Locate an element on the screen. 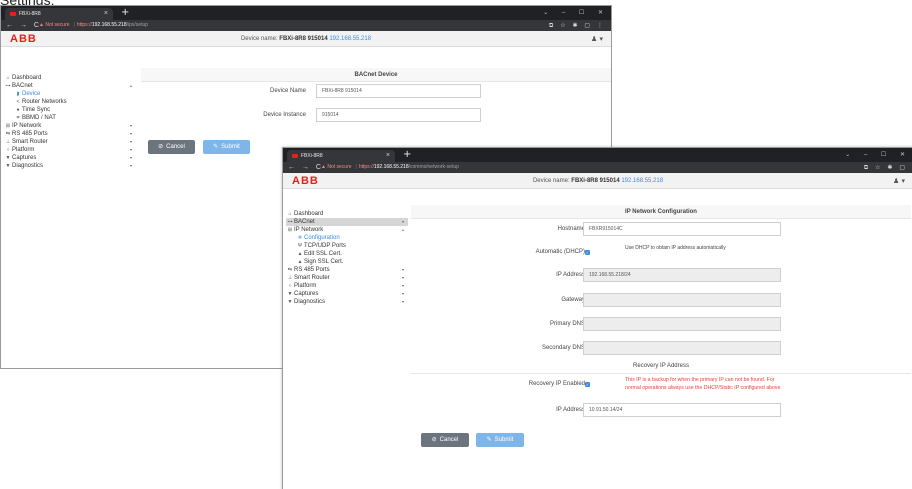 Image resolution: width=912 pixels, height=489 pixels. capture-icon: ▼ is located at coordinates (290, 294).